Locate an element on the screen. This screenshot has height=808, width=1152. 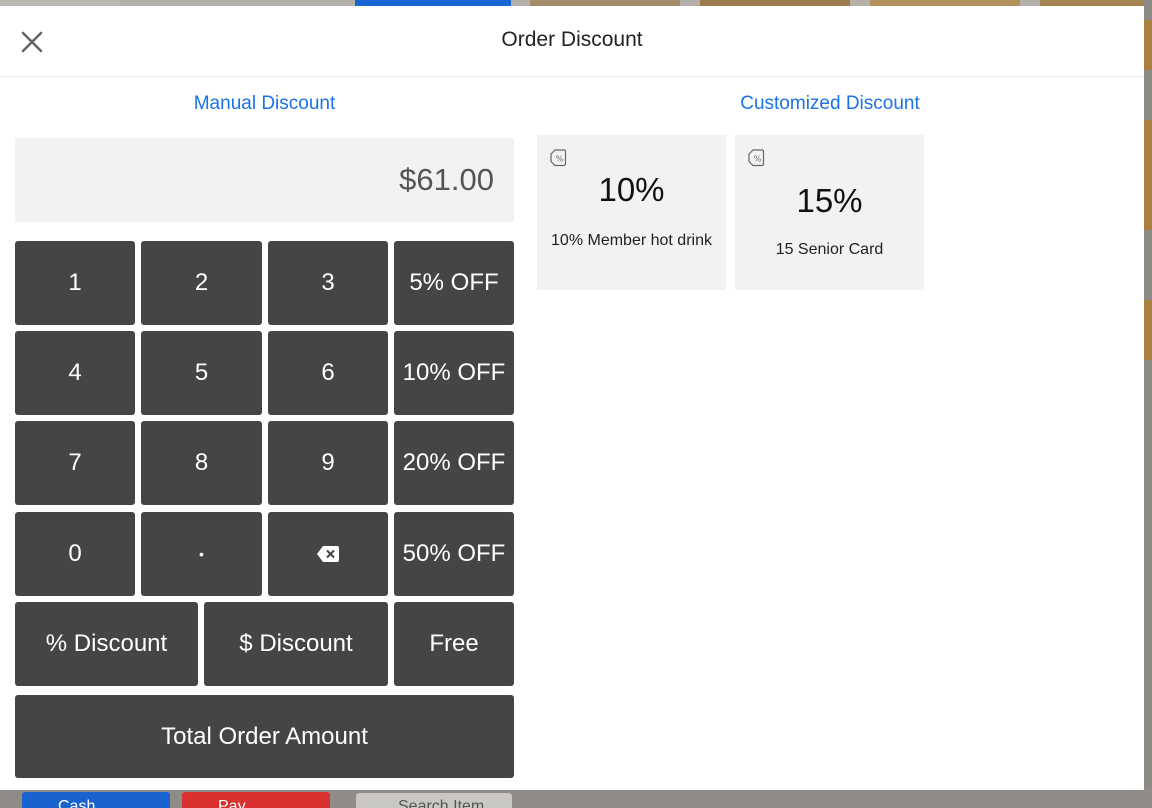
custom-discount-card: % 15% 15 Senior Card is located at coordinates (829, 212).